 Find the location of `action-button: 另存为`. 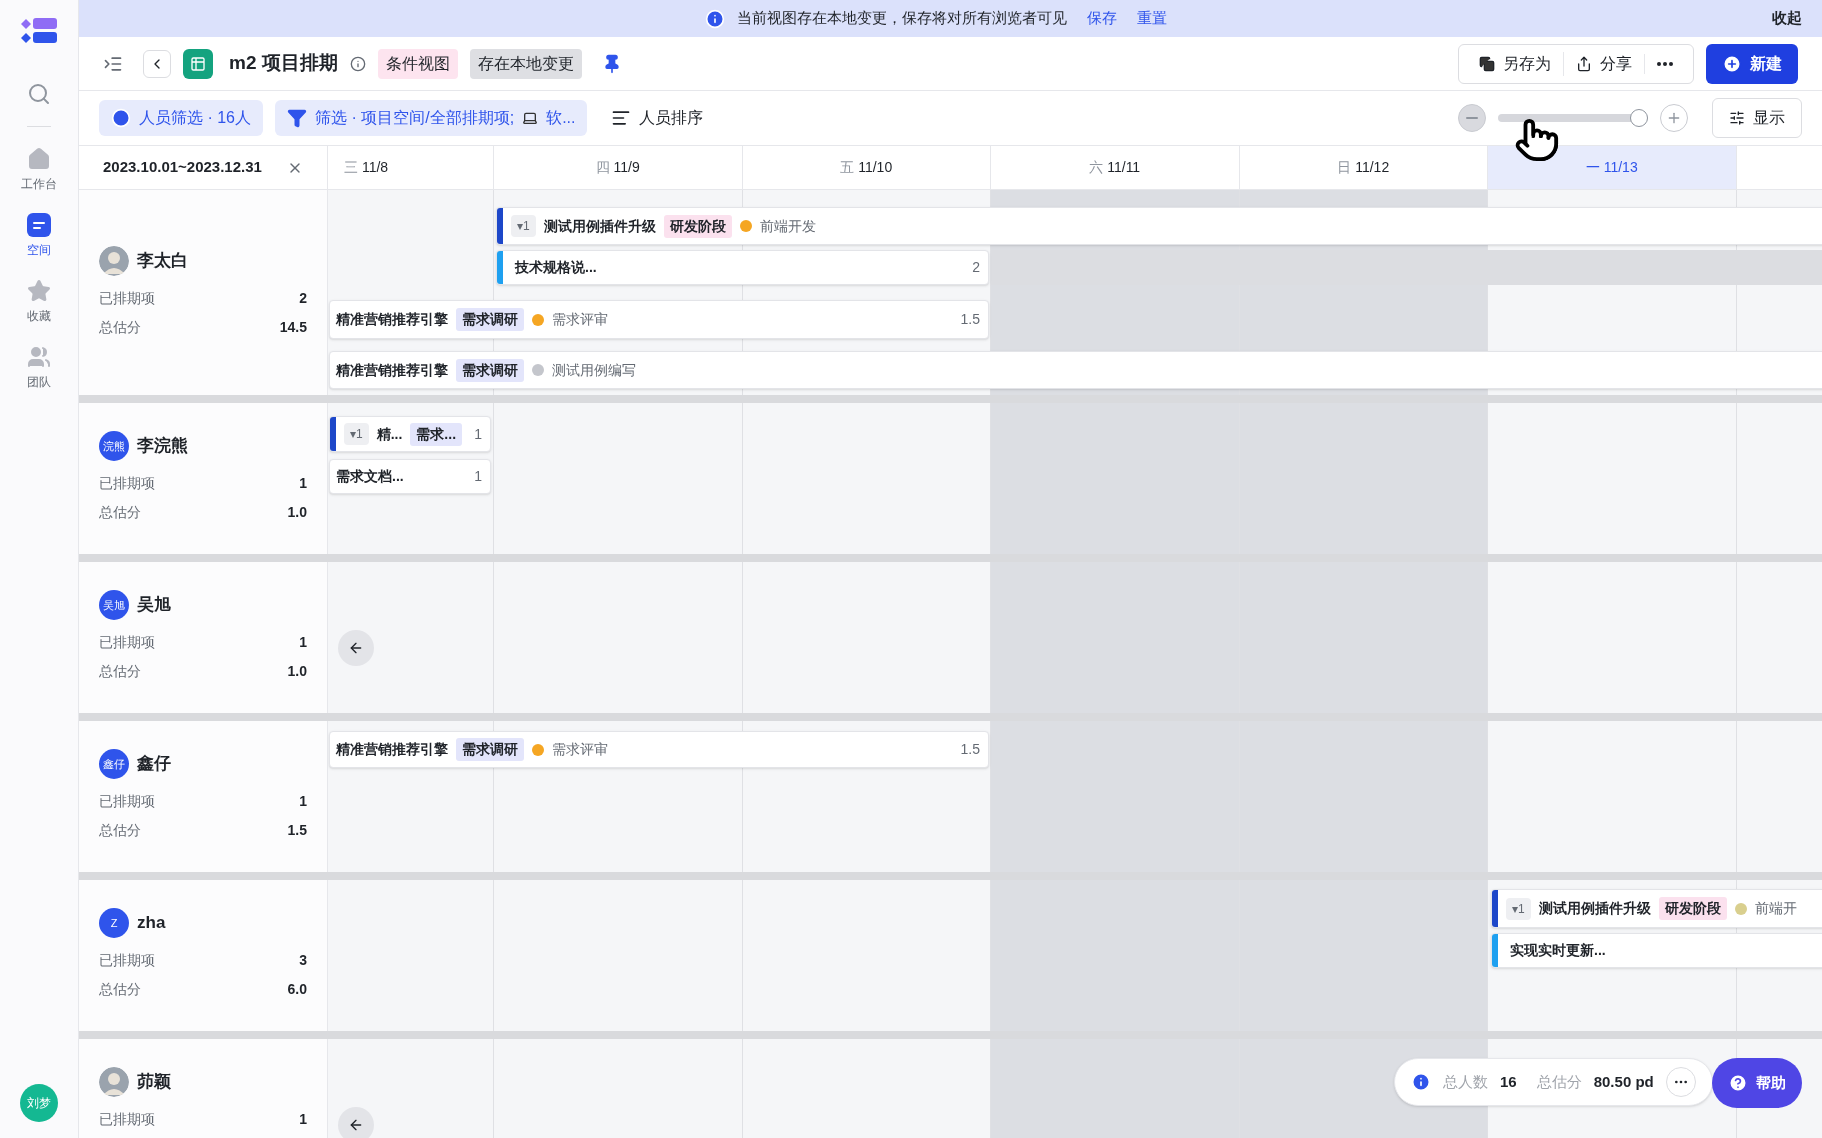

action-button: 另存为 is located at coordinates (1515, 63).